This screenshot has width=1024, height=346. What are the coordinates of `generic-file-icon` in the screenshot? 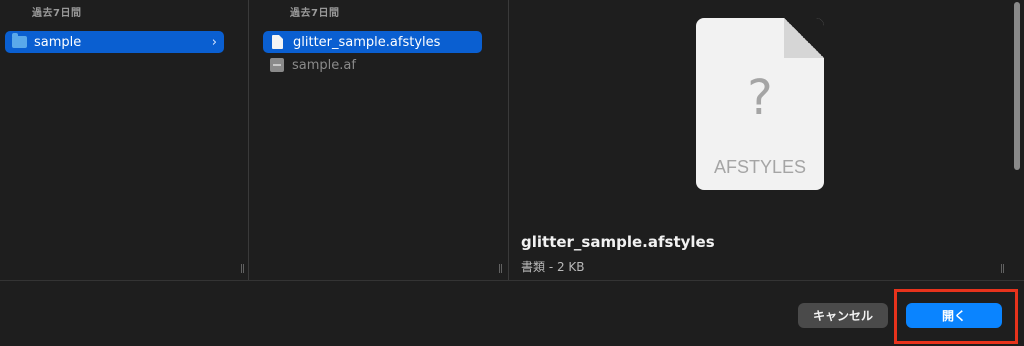 It's located at (277, 65).